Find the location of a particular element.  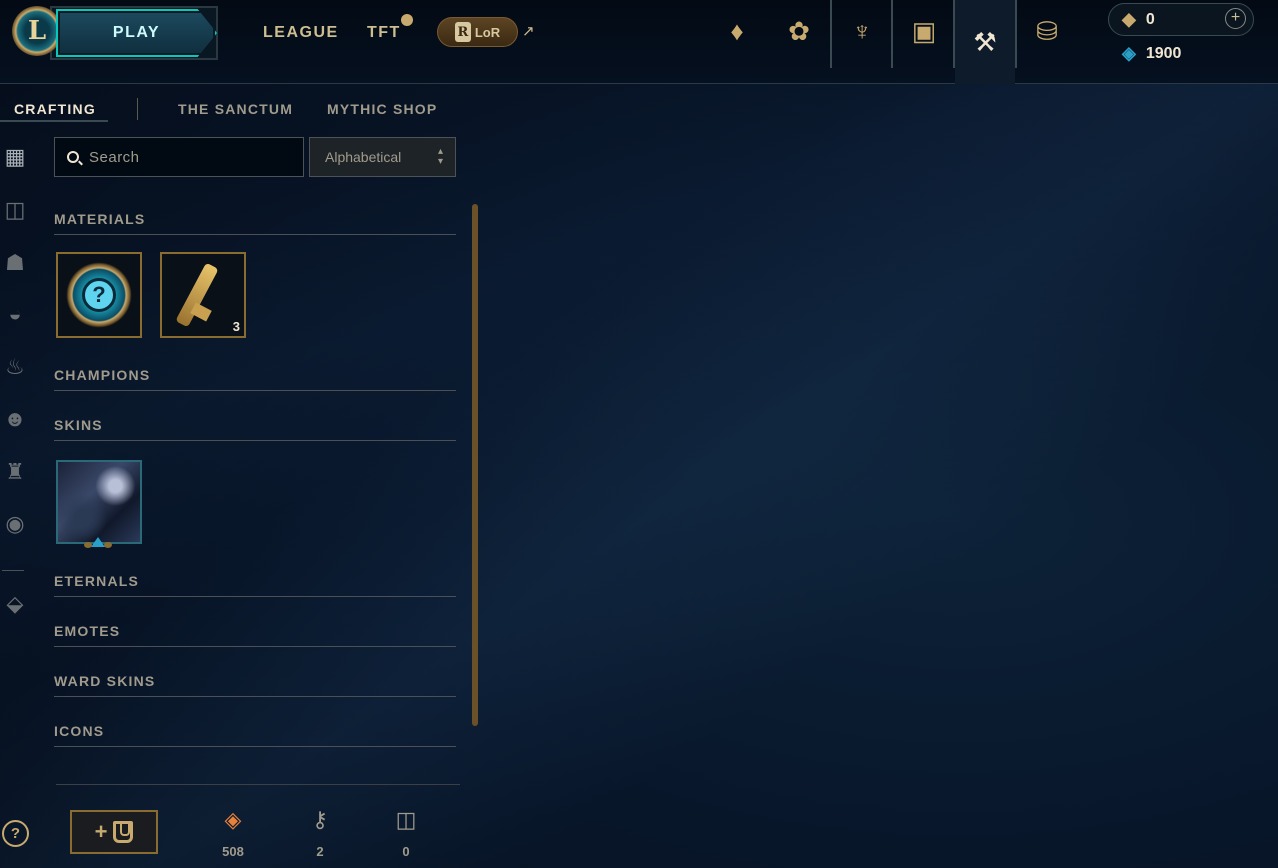

rail-eternal-flame-icon: ♨ is located at coordinates (15, 367).